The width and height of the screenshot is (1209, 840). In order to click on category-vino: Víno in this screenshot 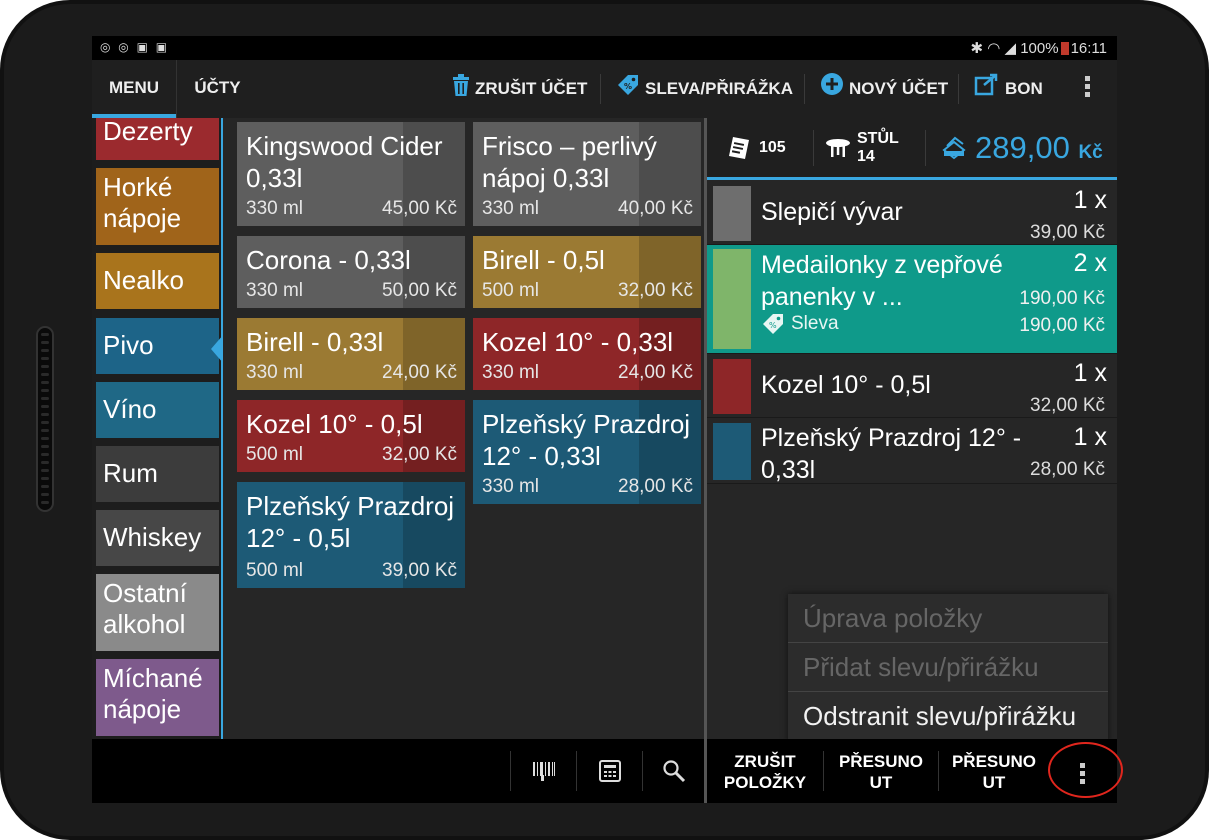, I will do `click(157, 410)`.